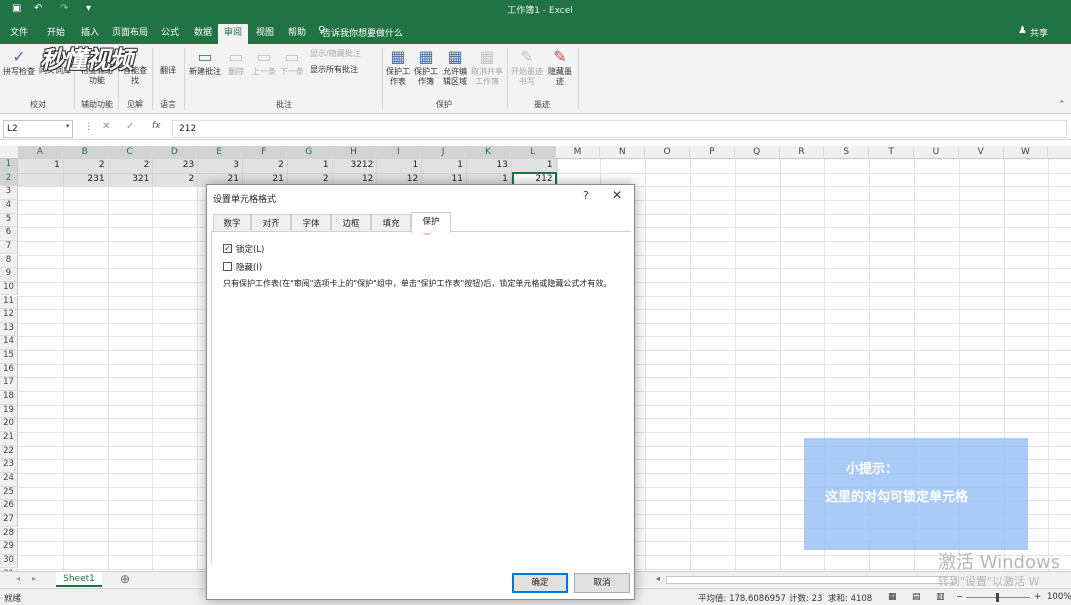 Image resolution: width=1071 pixels, height=605 pixels. What do you see at coordinates (586, 195) in the screenshot?
I see `help-icon: ?` at bounding box center [586, 195].